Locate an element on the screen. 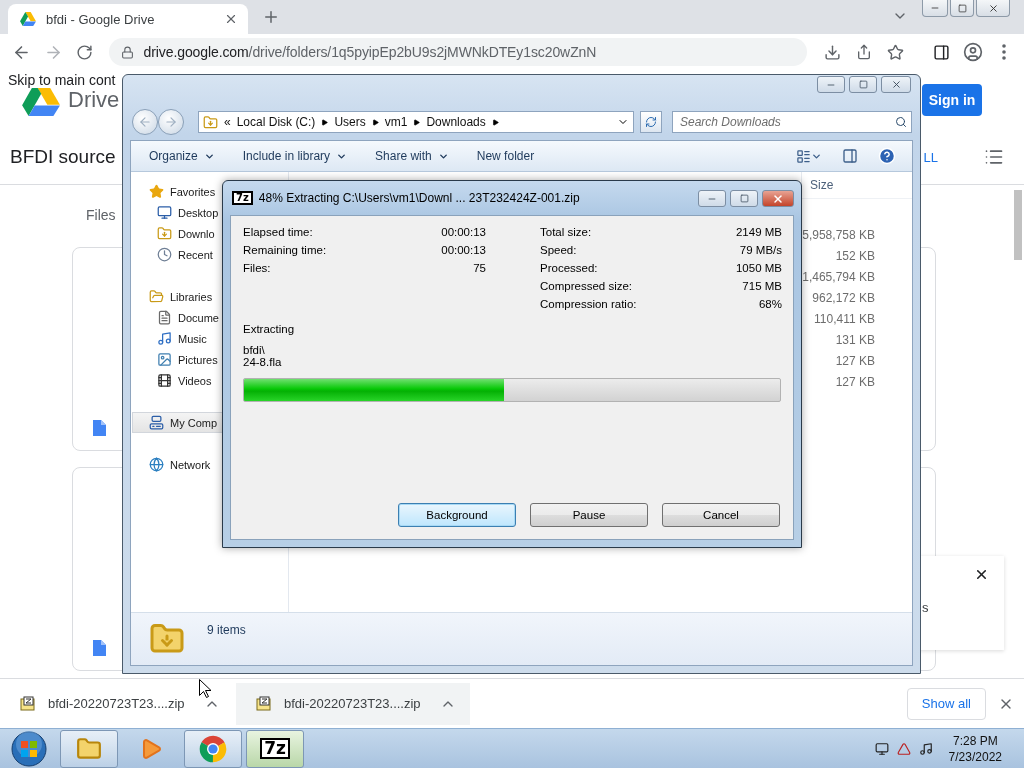 Image resolution: width=1024 pixels, height=768 pixels. mouse-pointer-icon is located at coordinates (205, 688).